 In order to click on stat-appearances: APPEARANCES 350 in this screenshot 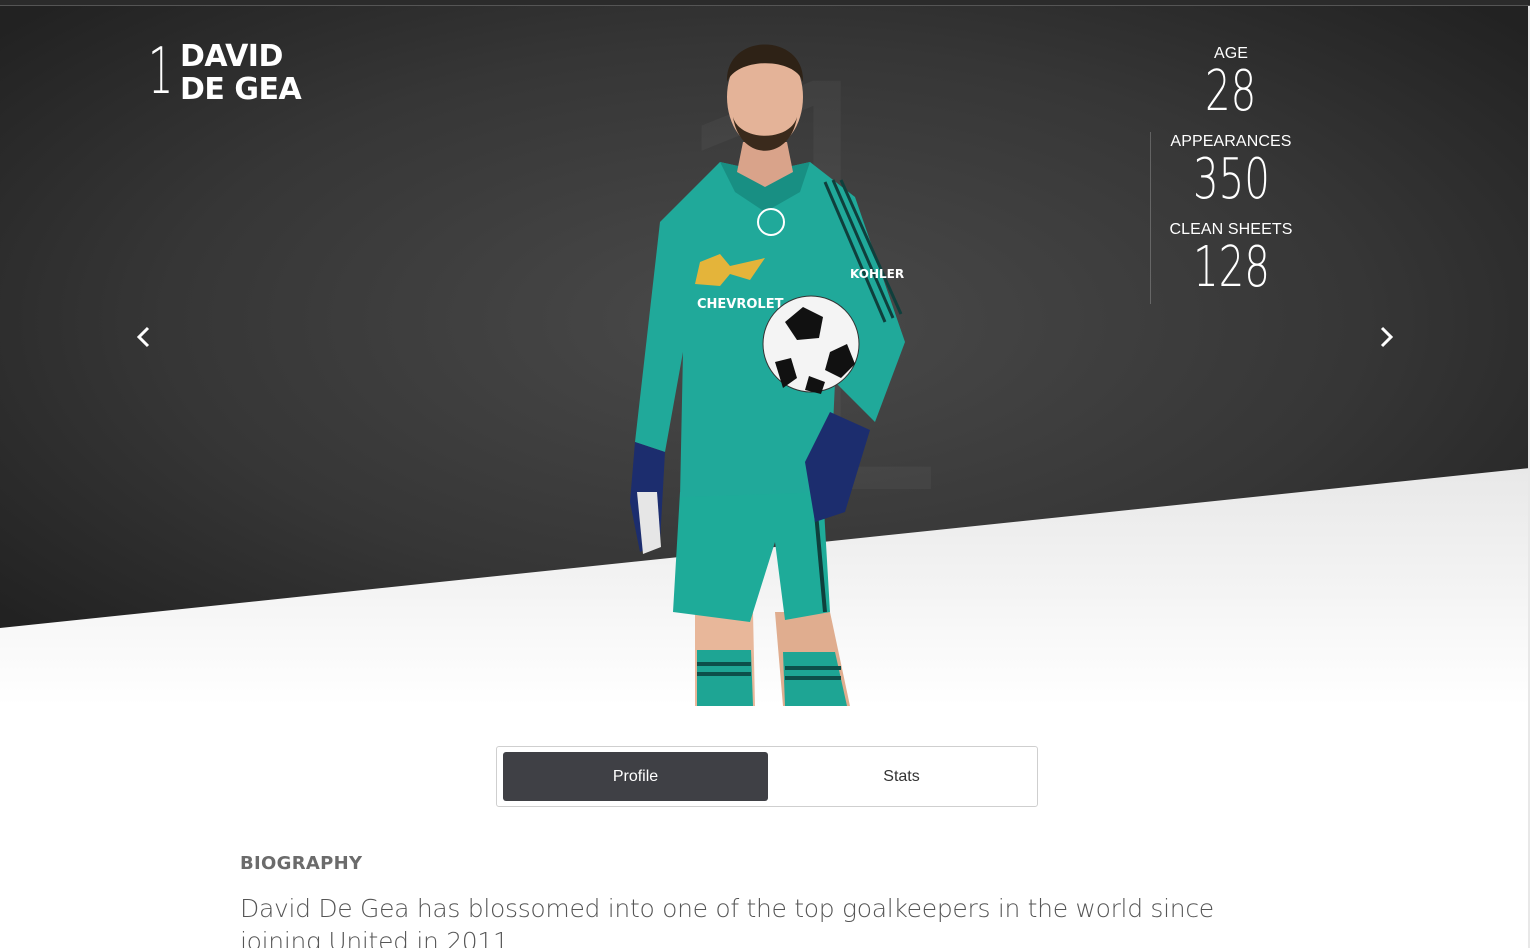, I will do `click(1231, 176)`.